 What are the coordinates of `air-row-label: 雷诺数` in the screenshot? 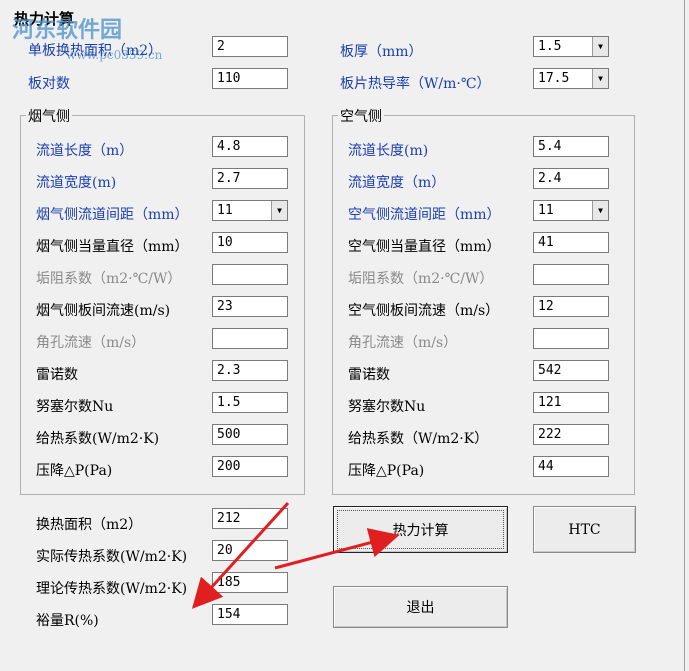 It's located at (369, 375).